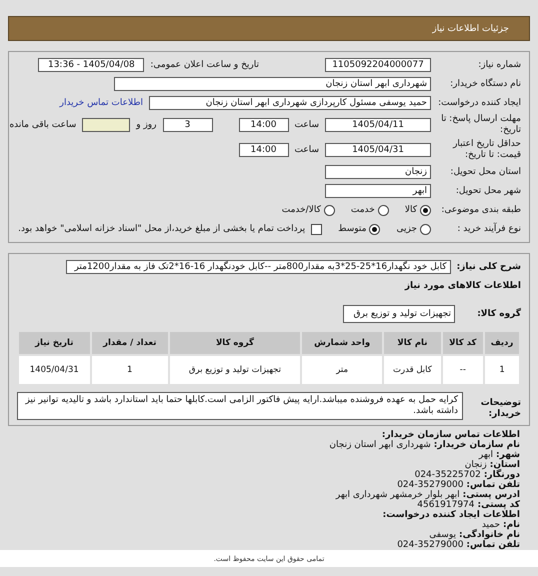 Image resolution: width=538 pixels, height=576 pixels. I want to click on field-label: نوع فرآیند خرید :, so click(488, 229).